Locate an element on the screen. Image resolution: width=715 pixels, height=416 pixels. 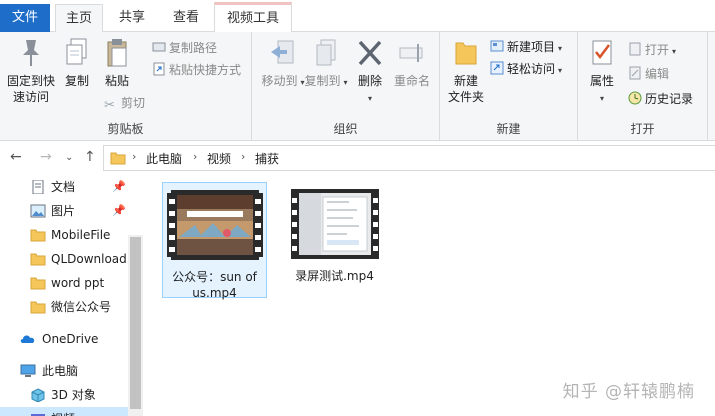
group-clipboard: 固定到快 速访问 复制 粘贴 复制路径 粘贴快捷方式 ✂ 剪切 剪贴板 is located at coordinates (126, 86).